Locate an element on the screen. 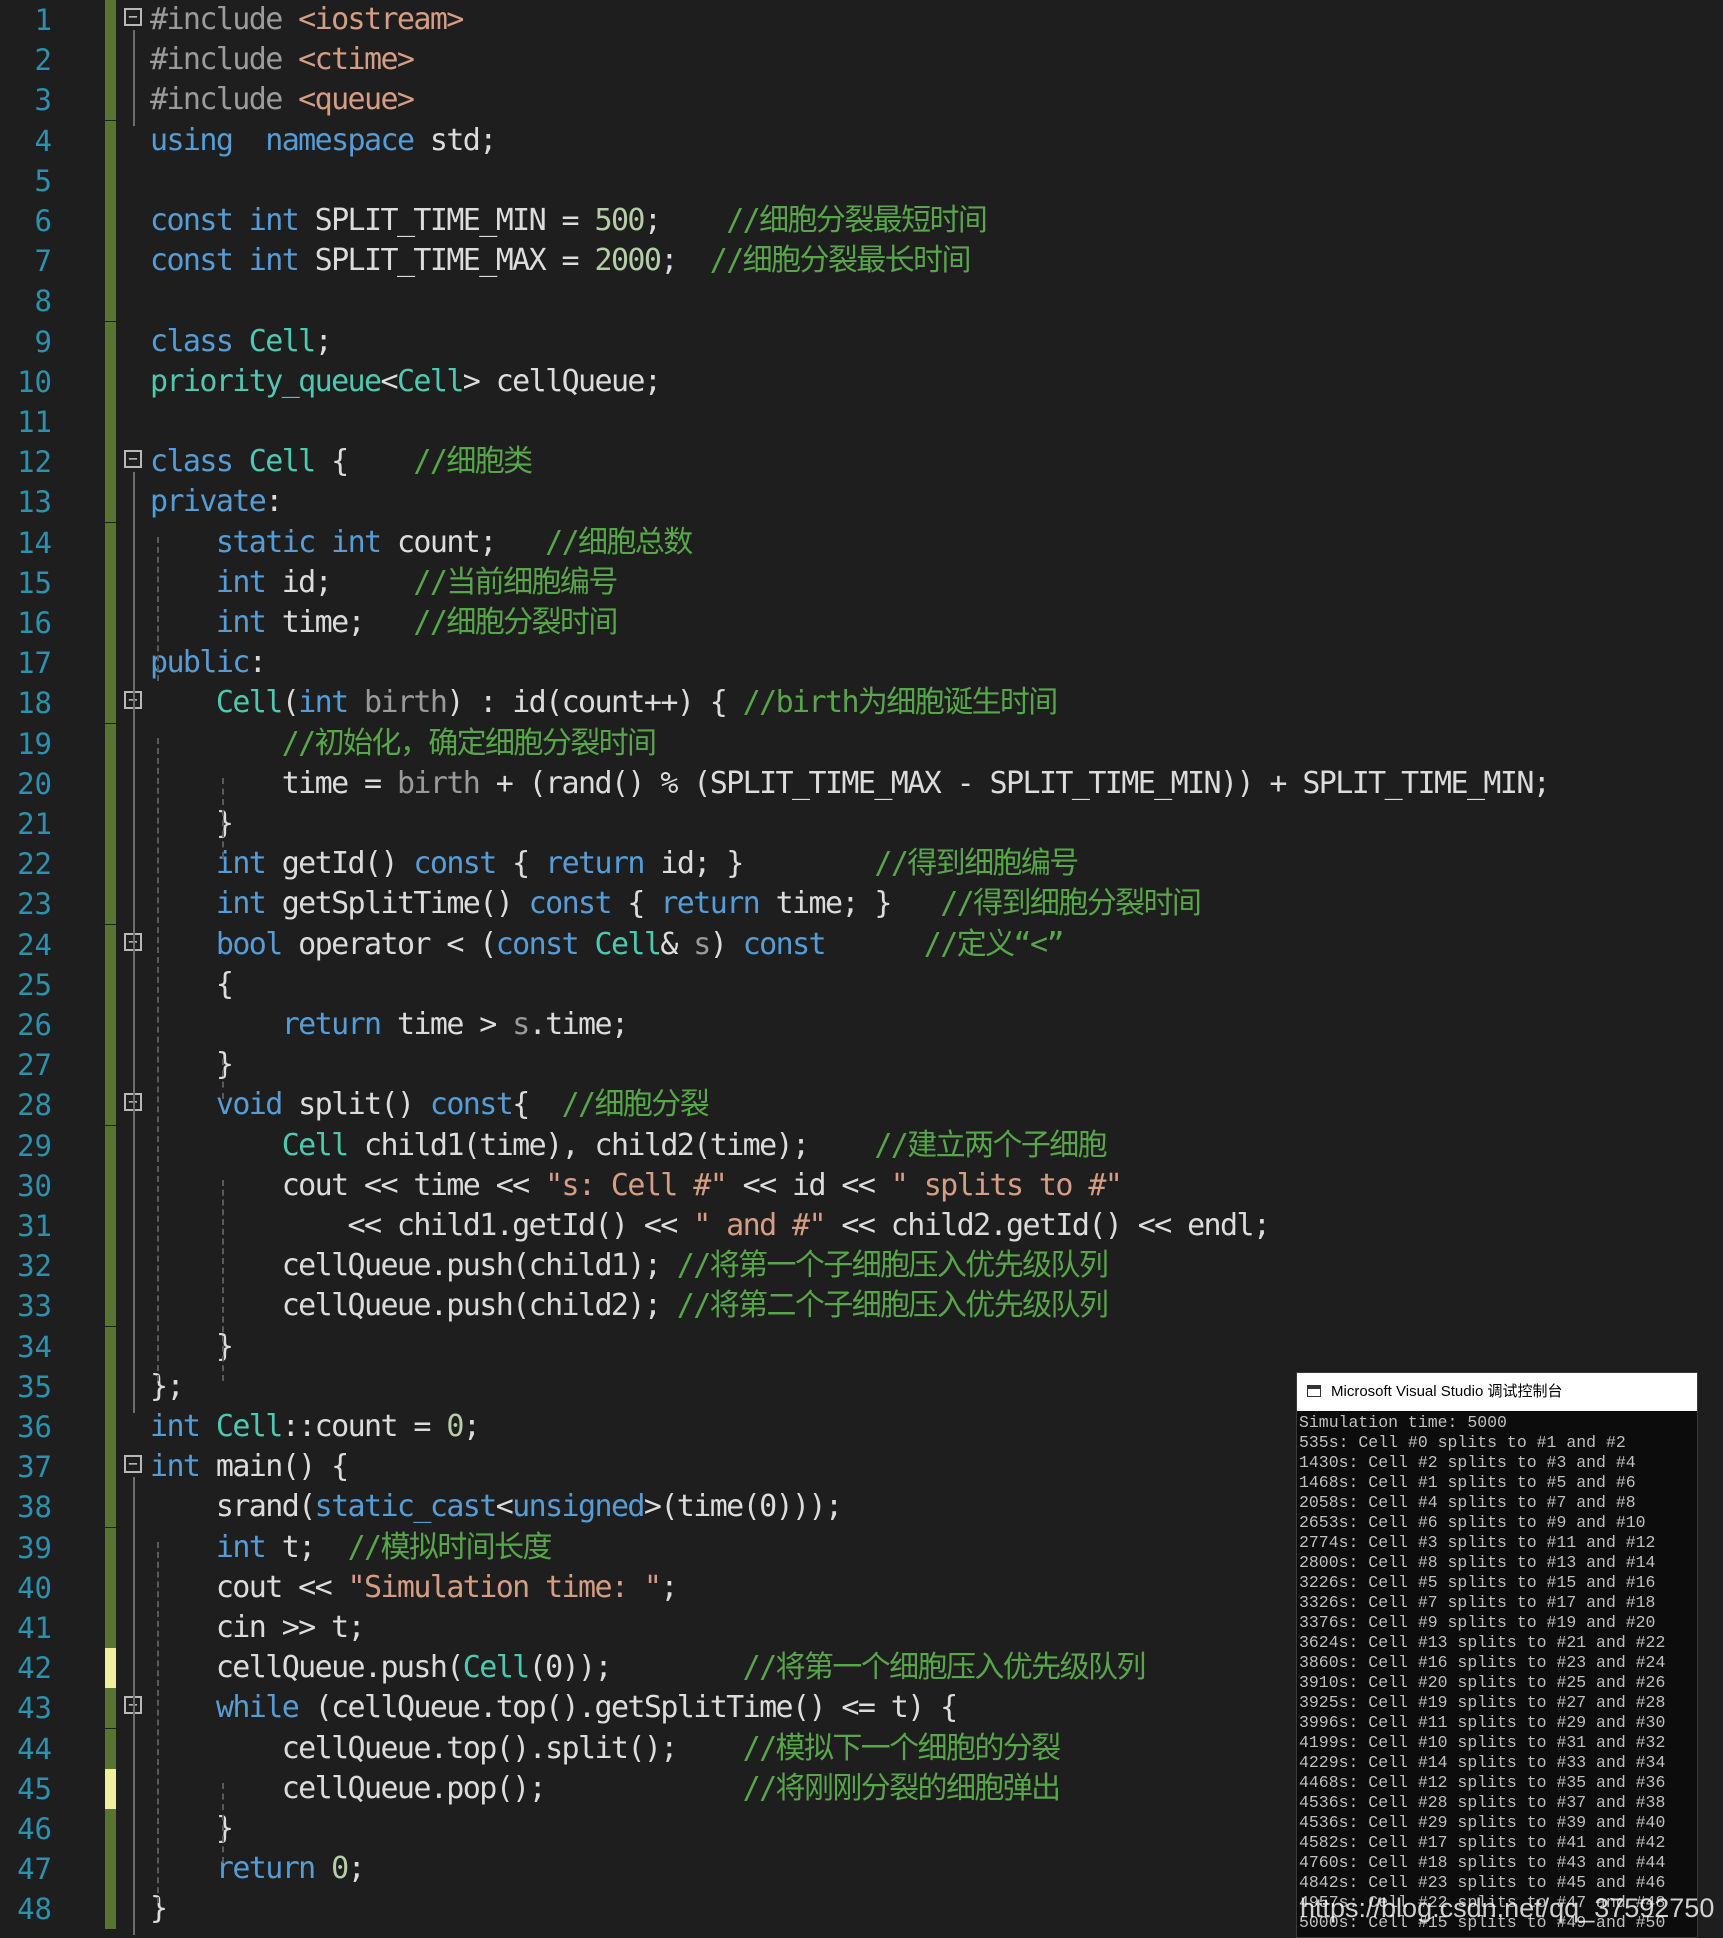 The width and height of the screenshot is (1723, 1938). code-token: time > is located at coordinates (446, 1024).